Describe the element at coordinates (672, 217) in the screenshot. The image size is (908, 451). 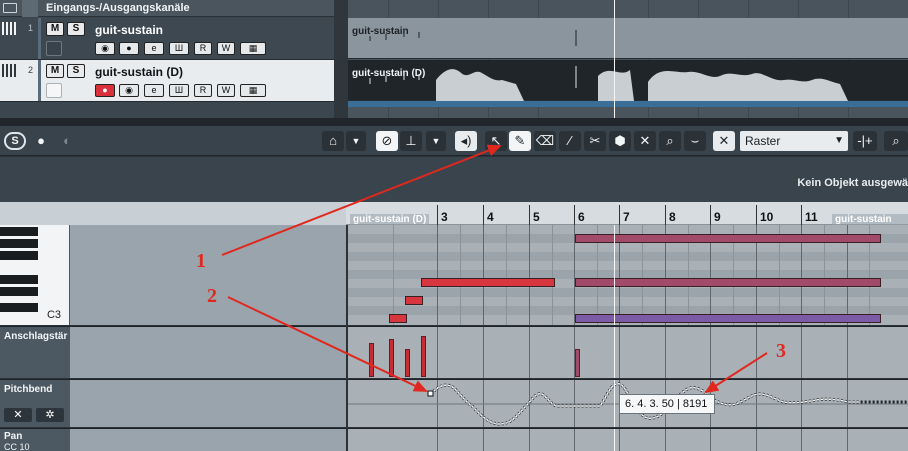
I see `bar-number: 8` at that location.